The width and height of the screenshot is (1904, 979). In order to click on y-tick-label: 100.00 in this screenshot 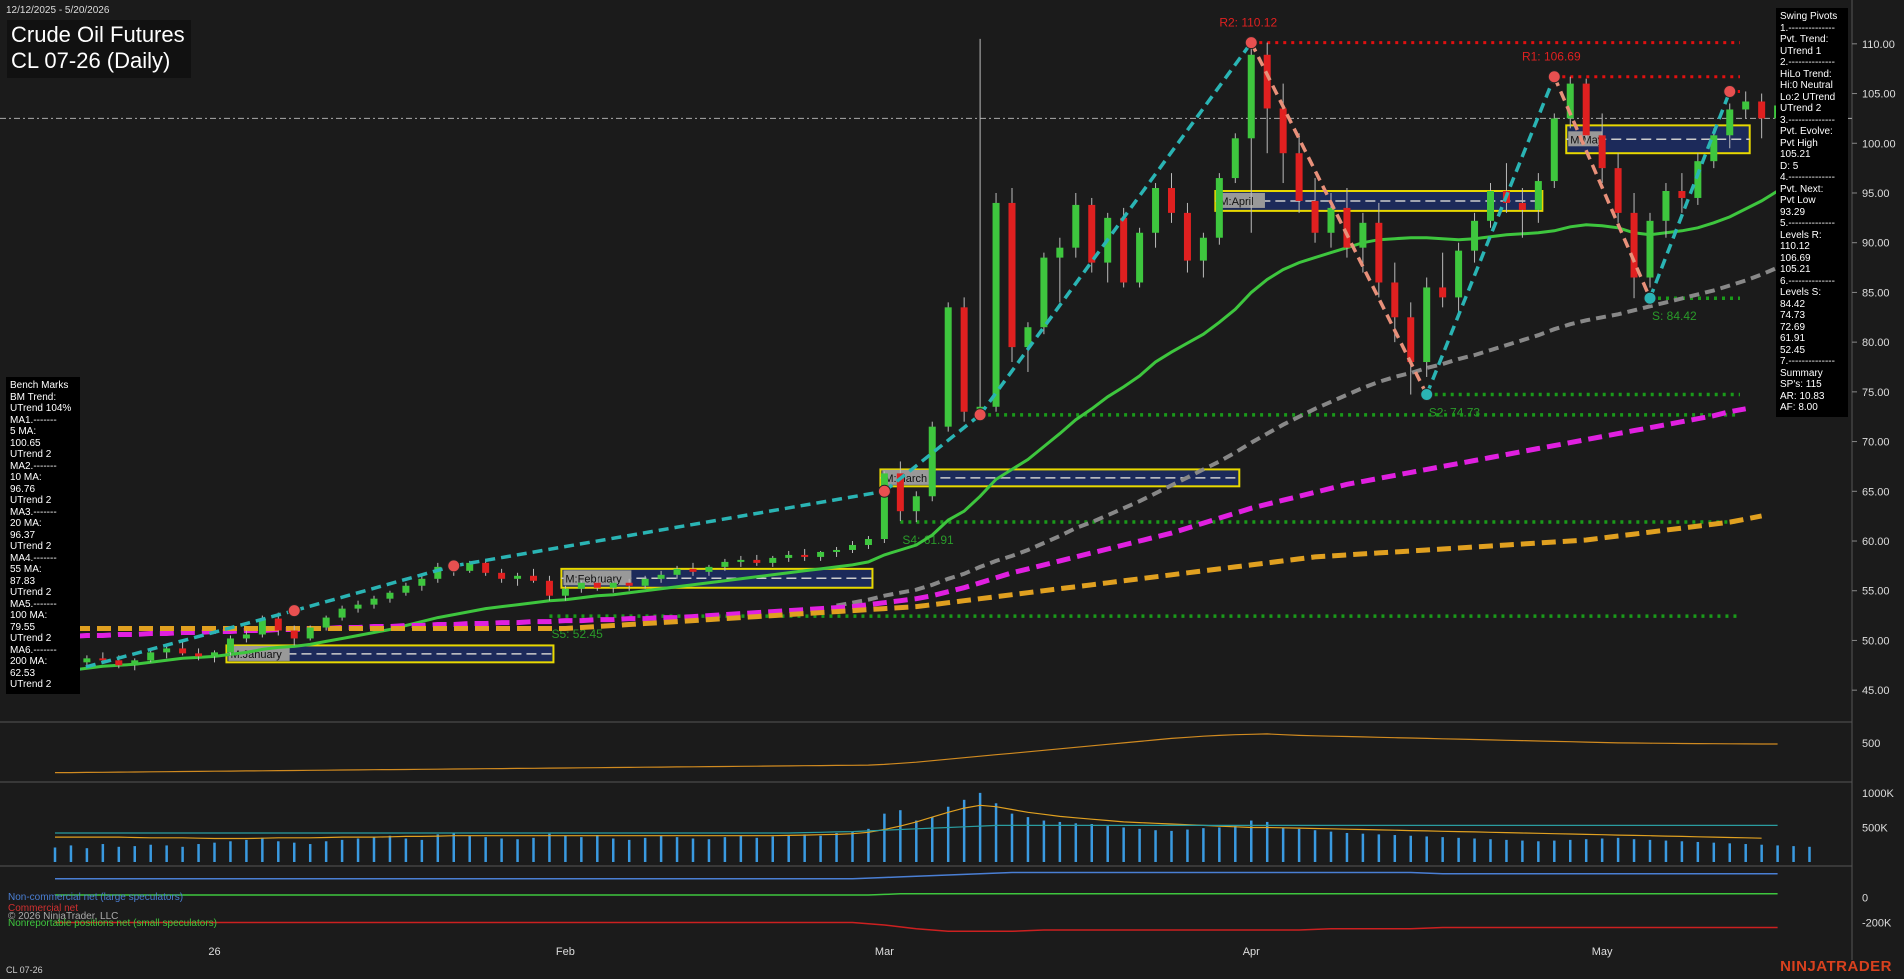, I will do `click(1879, 144)`.